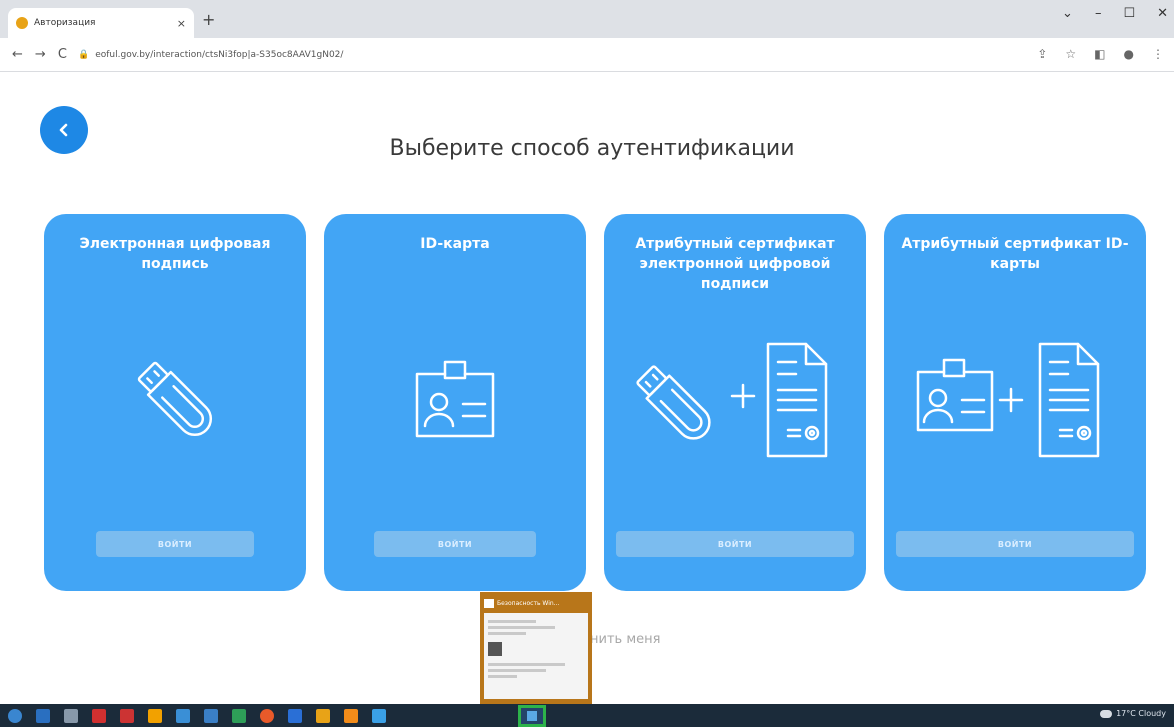 The height and width of the screenshot is (727, 1174). Describe the element at coordinates (181, 23) in the screenshot. I see `tab-close-icon: ×` at that location.